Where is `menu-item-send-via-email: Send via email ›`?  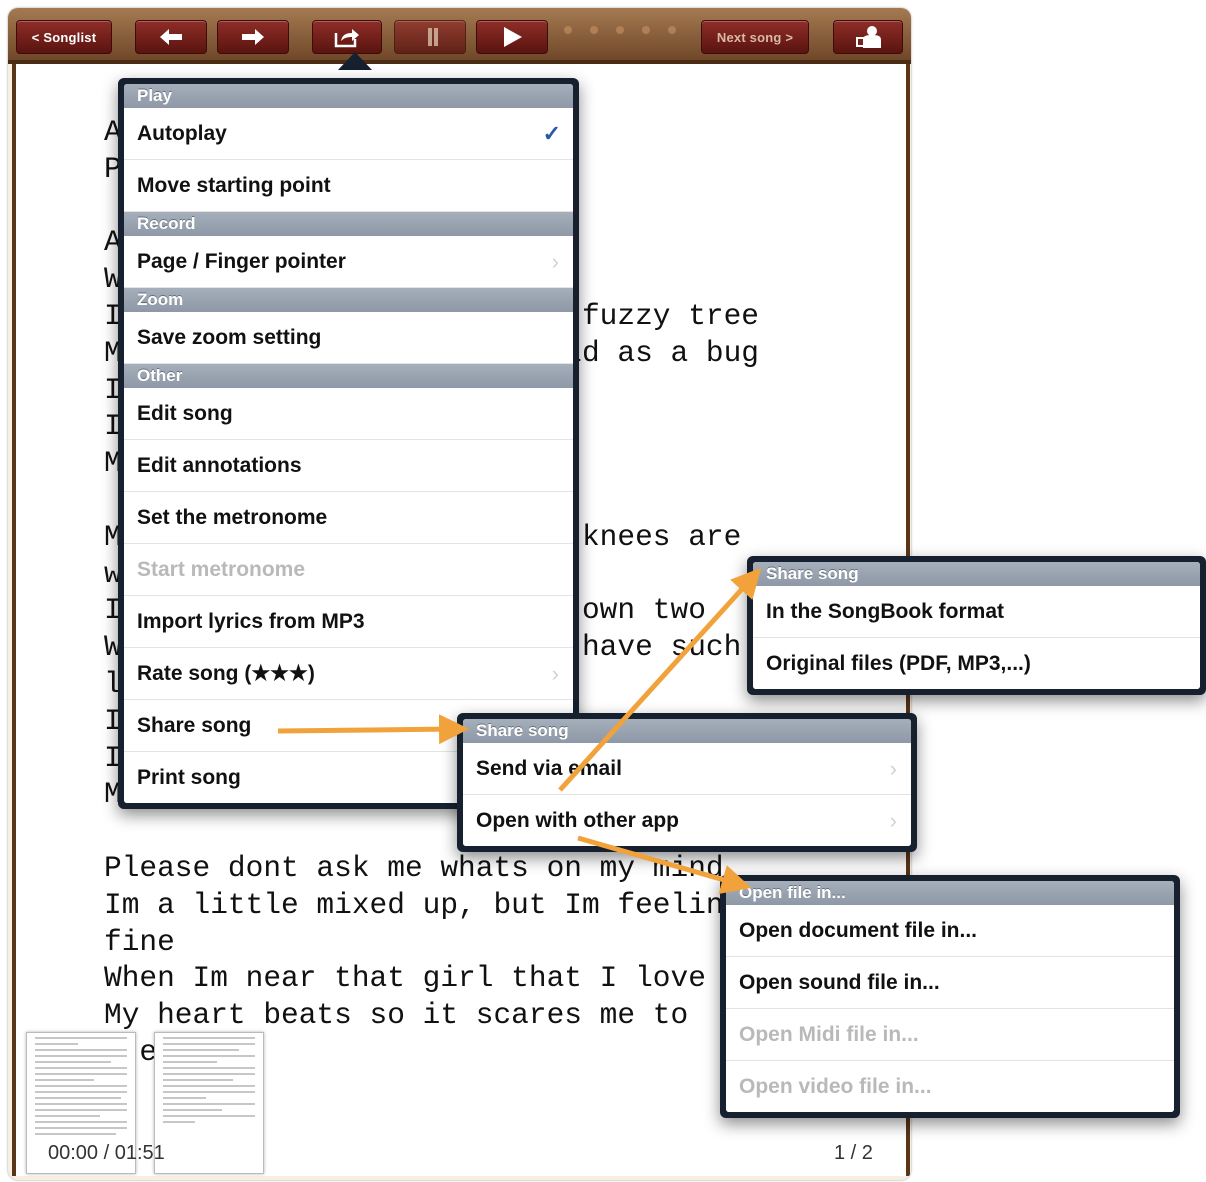
menu-item-send-via-email: Send via email › is located at coordinates (687, 769).